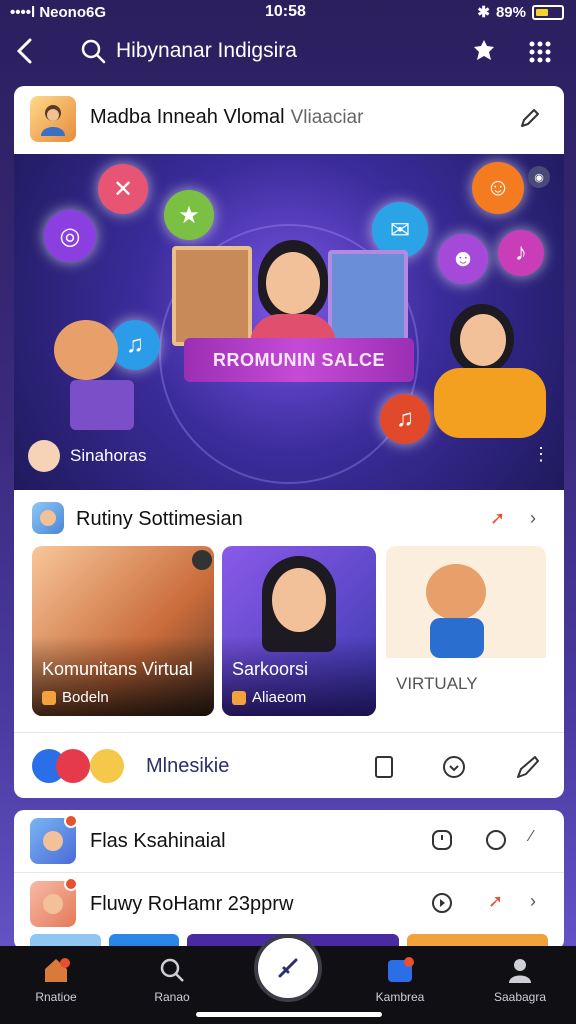  Describe the element at coordinates (159, 519) in the screenshot. I see `section-title: Rutiny Sottimesian` at that location.